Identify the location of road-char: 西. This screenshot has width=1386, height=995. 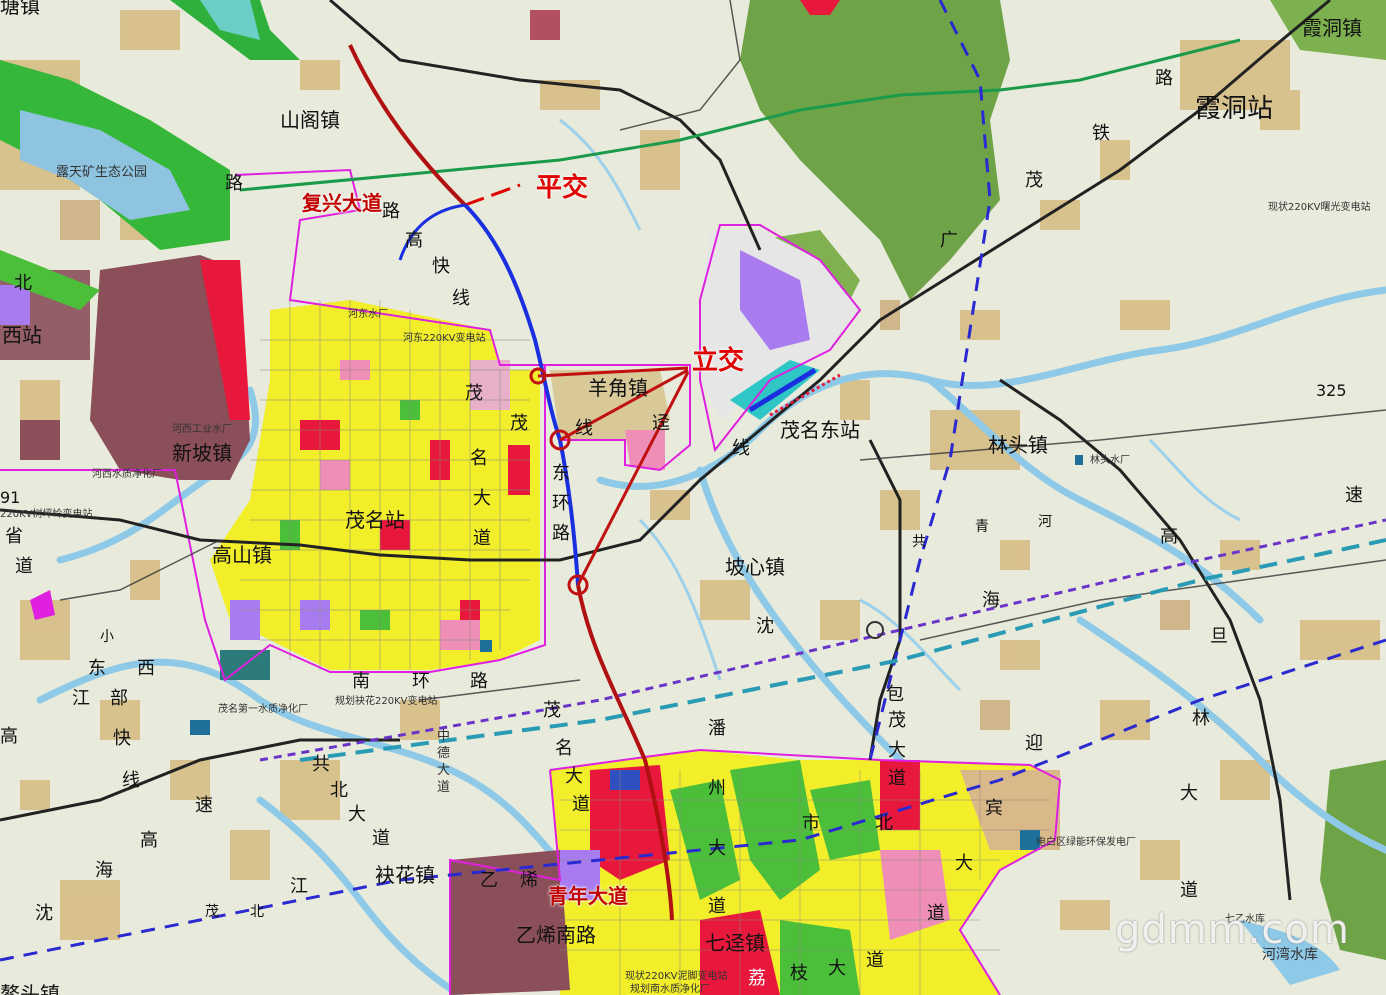
(146, 668).